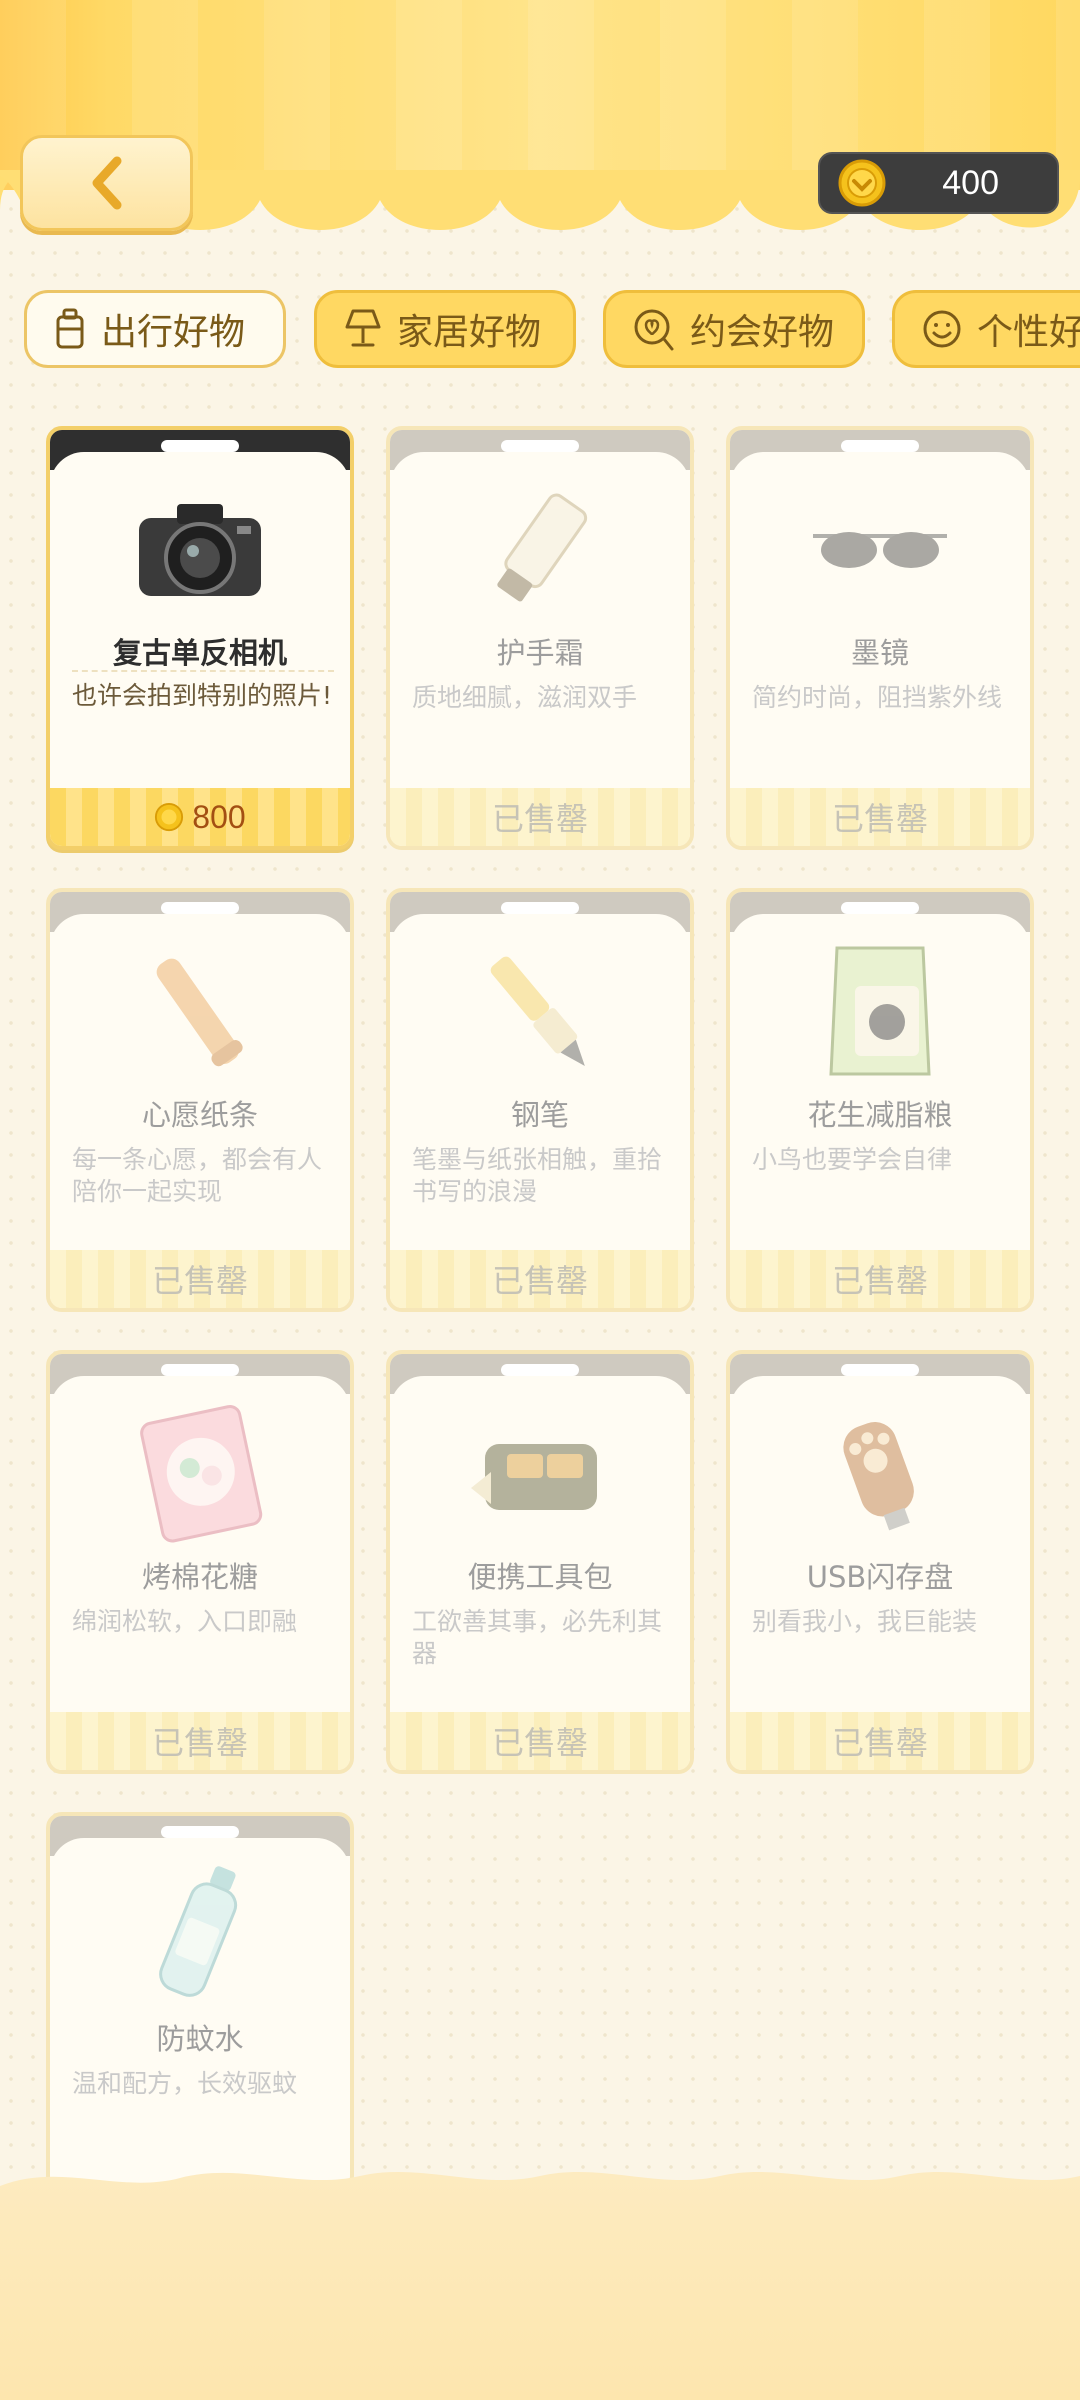 This screenshot has width=1080, height=2400. What do you see at coordinates (537, 1175) in the screenshot?
I see `item-desc: 笔墨与纸张相触，重拾书写的浪漫` at bounding box center [537, 1175].